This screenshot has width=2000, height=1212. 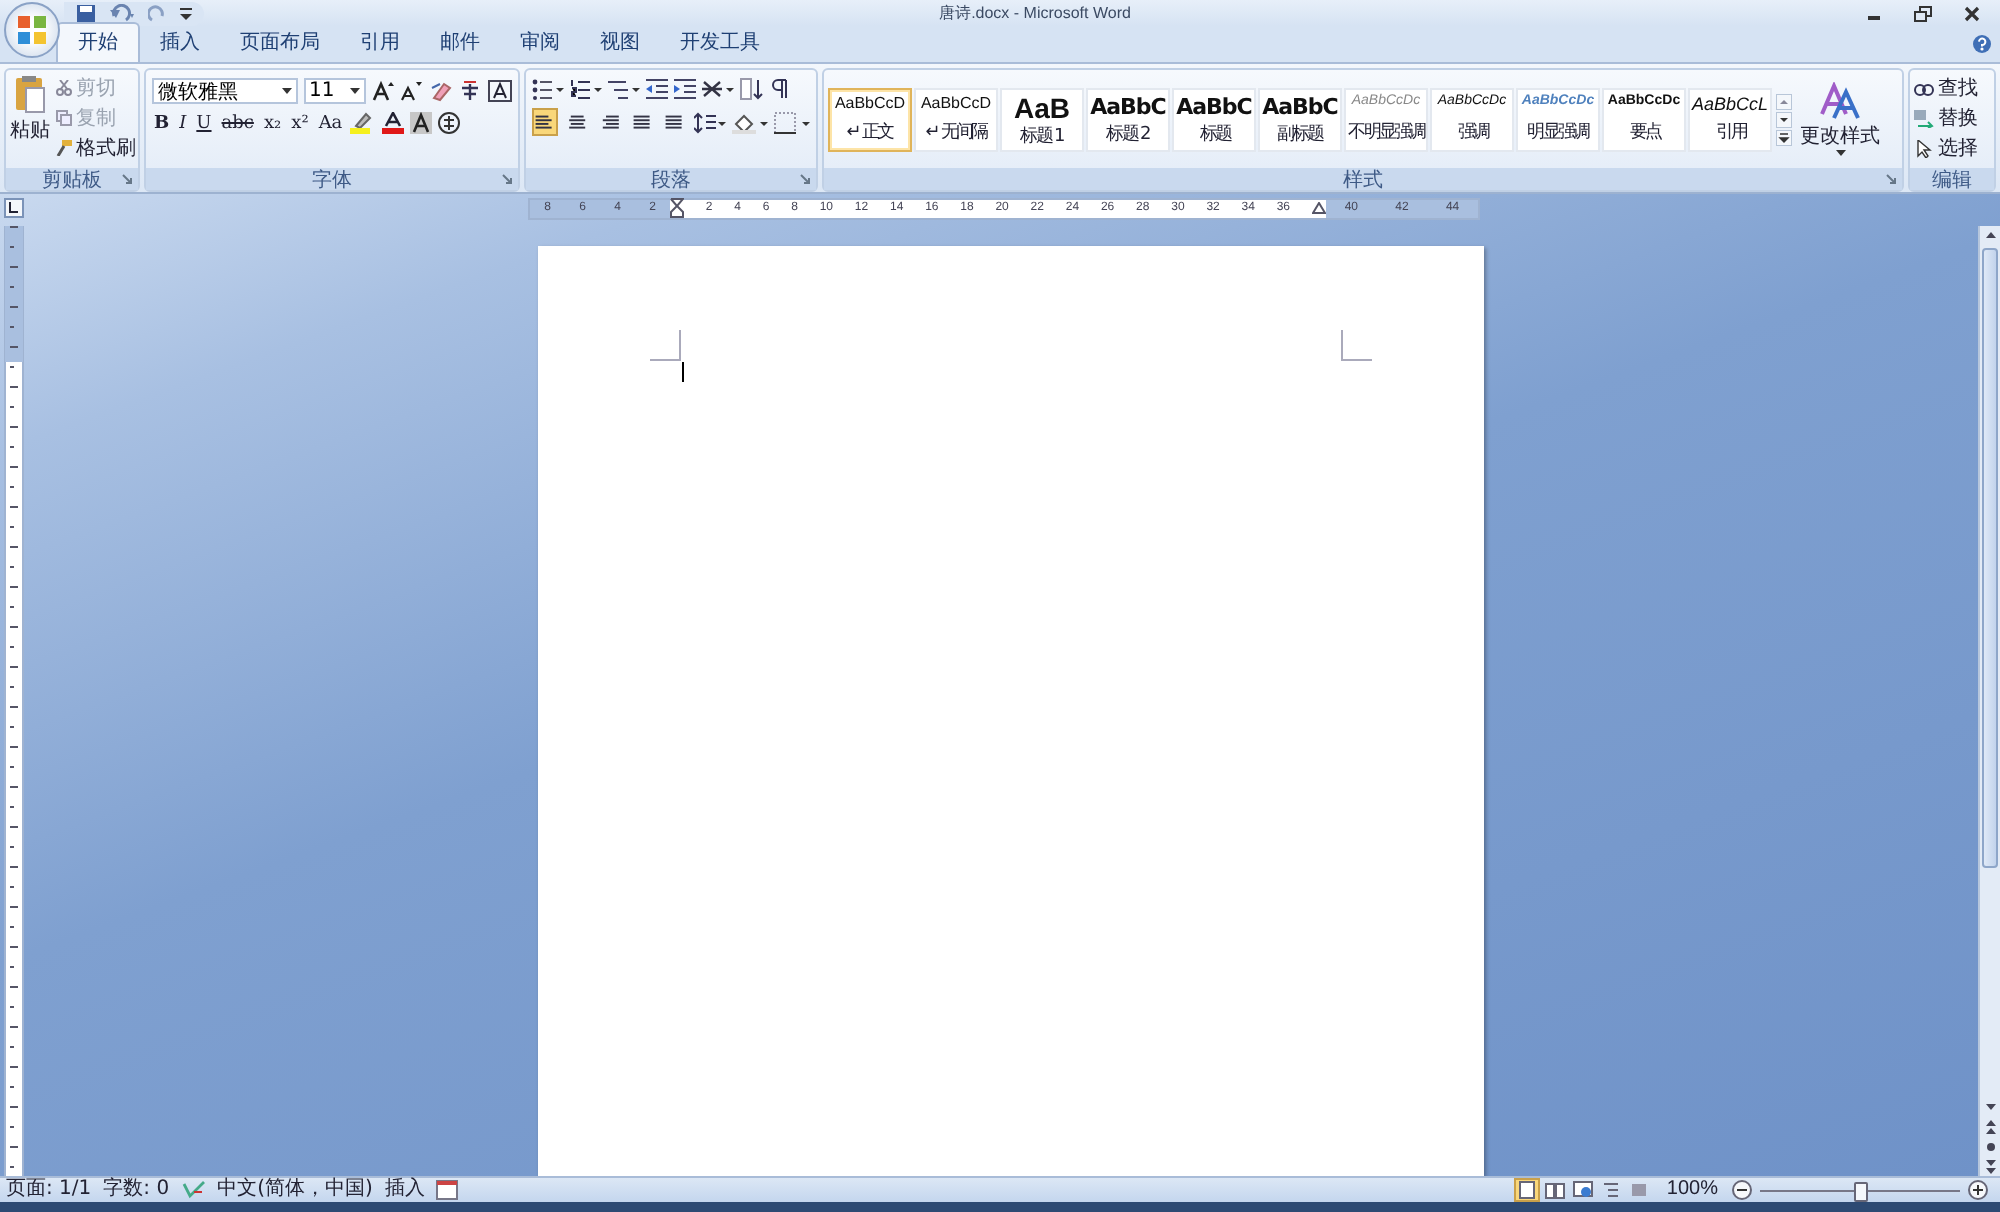 I want to click on increase-indent-icon, so click(x=685, y=89).